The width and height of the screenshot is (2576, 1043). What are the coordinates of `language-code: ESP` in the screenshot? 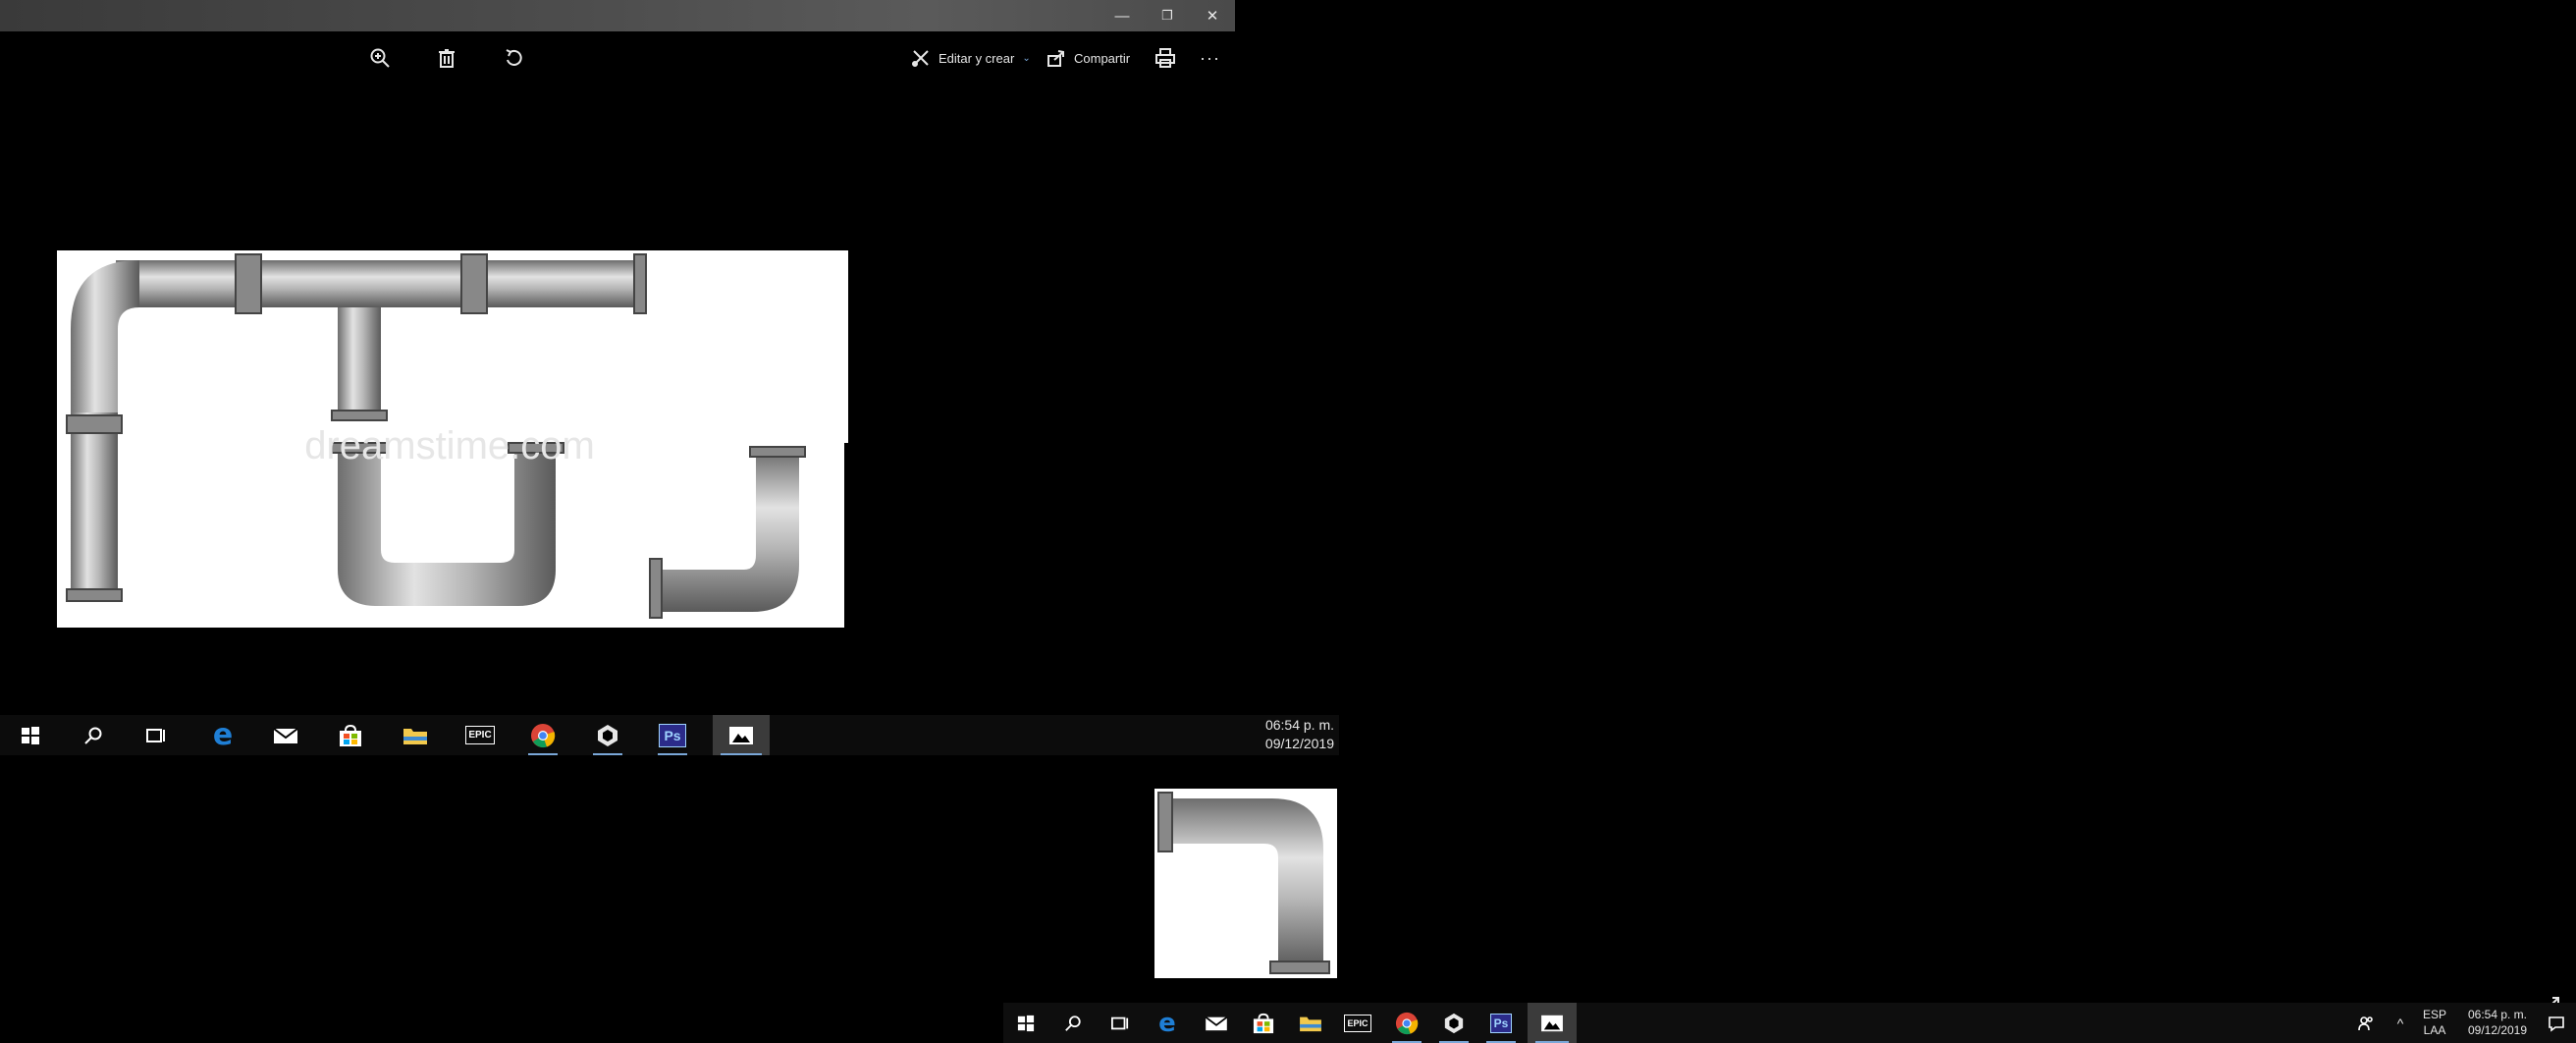 It's located at (2434, 1014).